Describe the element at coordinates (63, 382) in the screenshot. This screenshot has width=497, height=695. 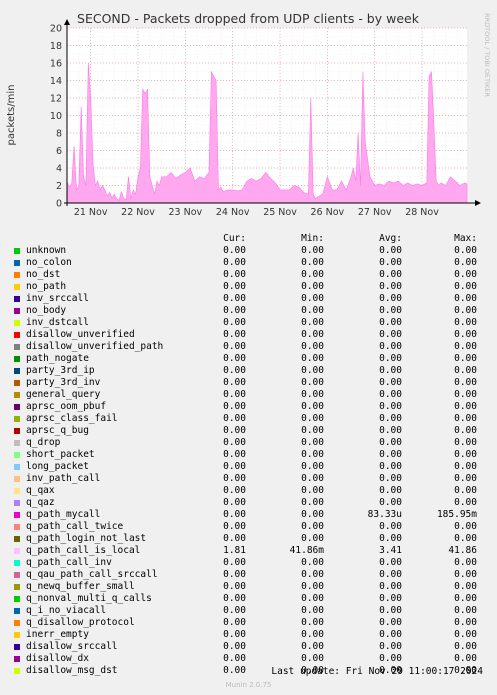
I see `legend-name: party_3rd_inv` at that location.